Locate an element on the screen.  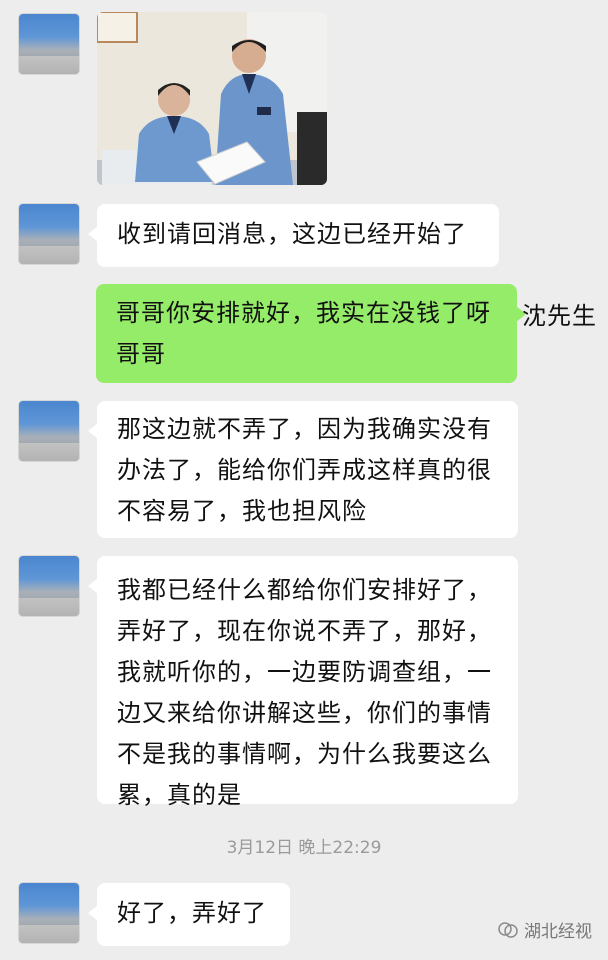
incoming-message: 好了，弄好了 is located at coordinates (189, 914).